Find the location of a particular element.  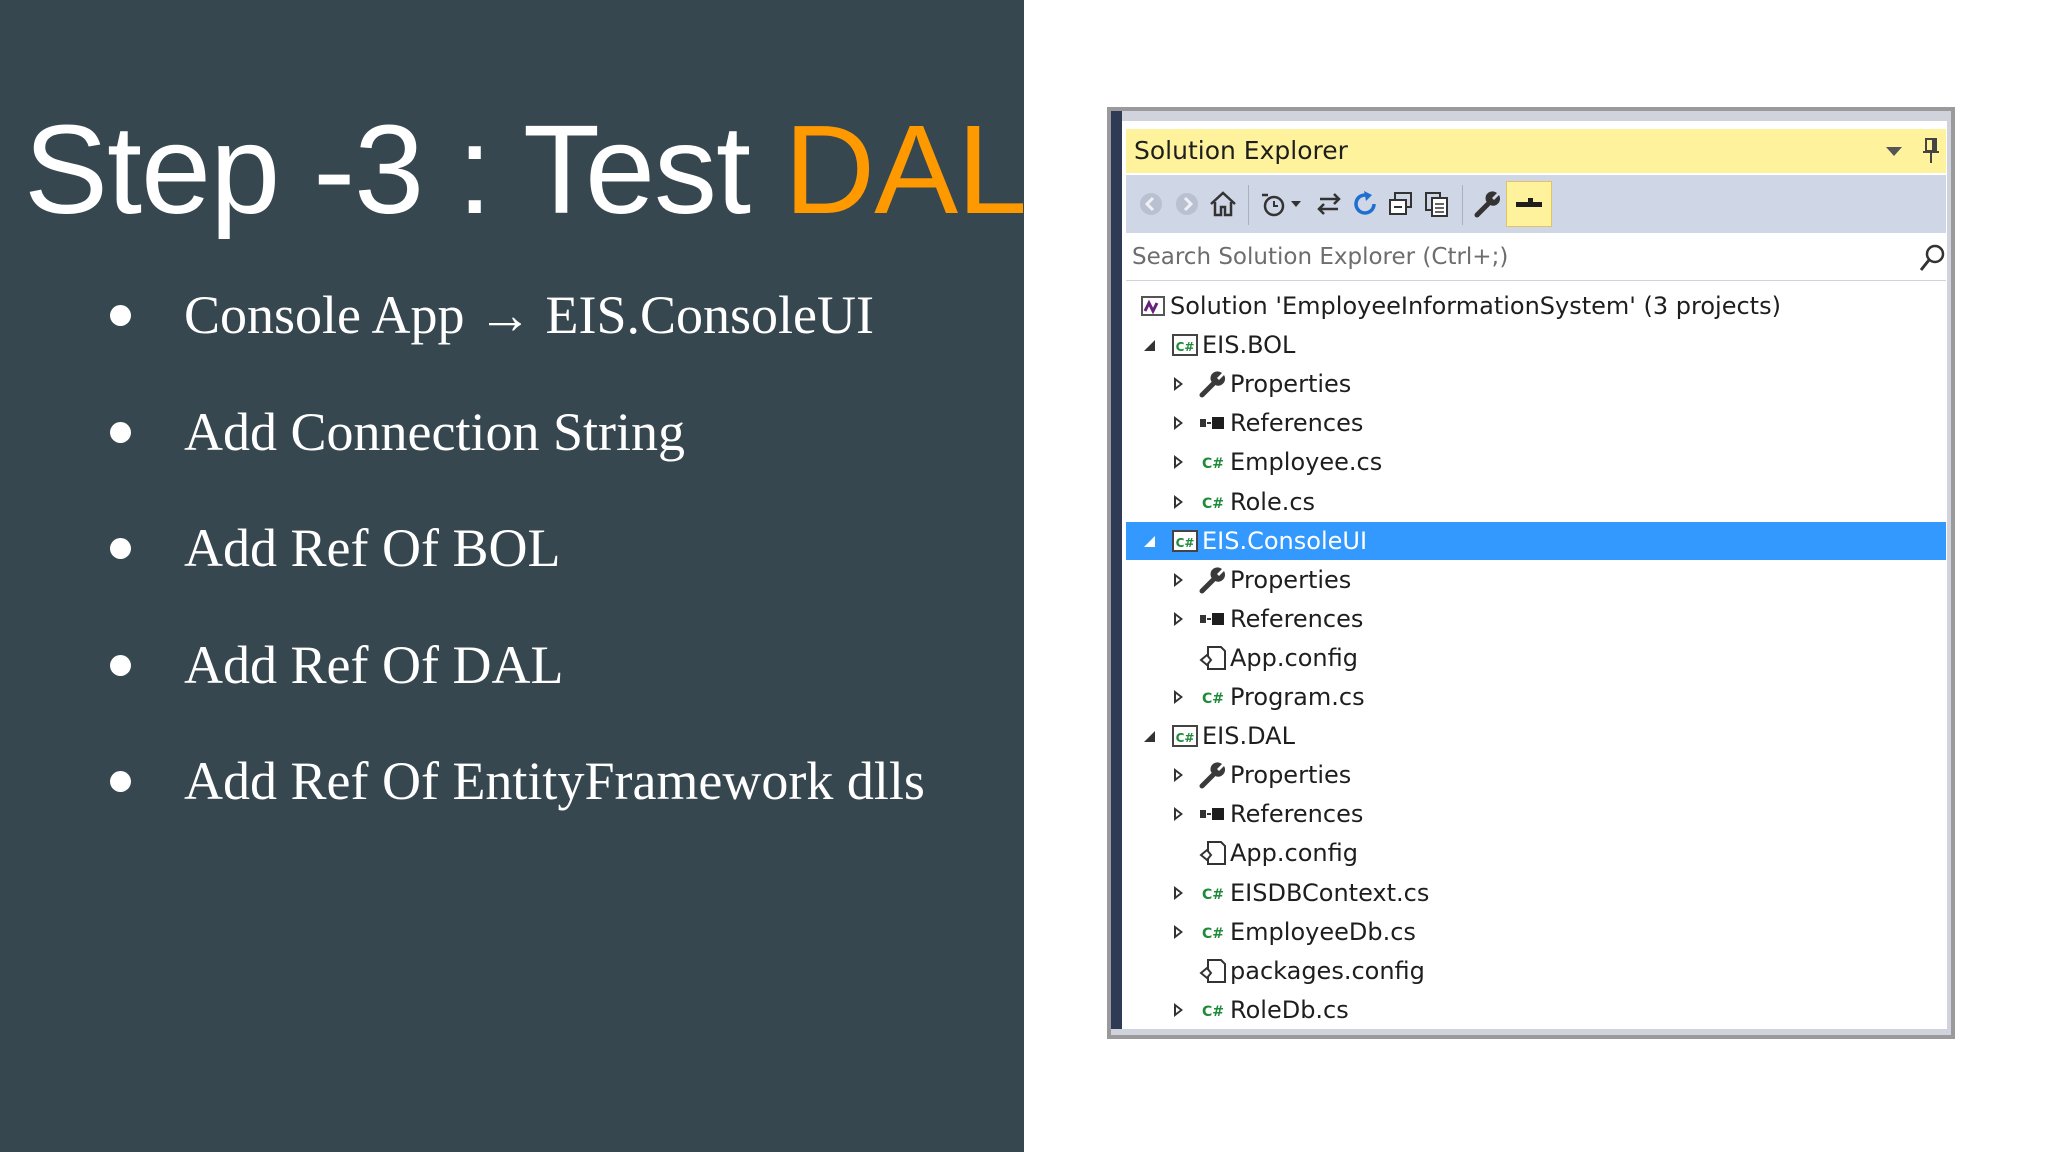

pending-changes-filter-icon is located at coordinates (1273, 204).